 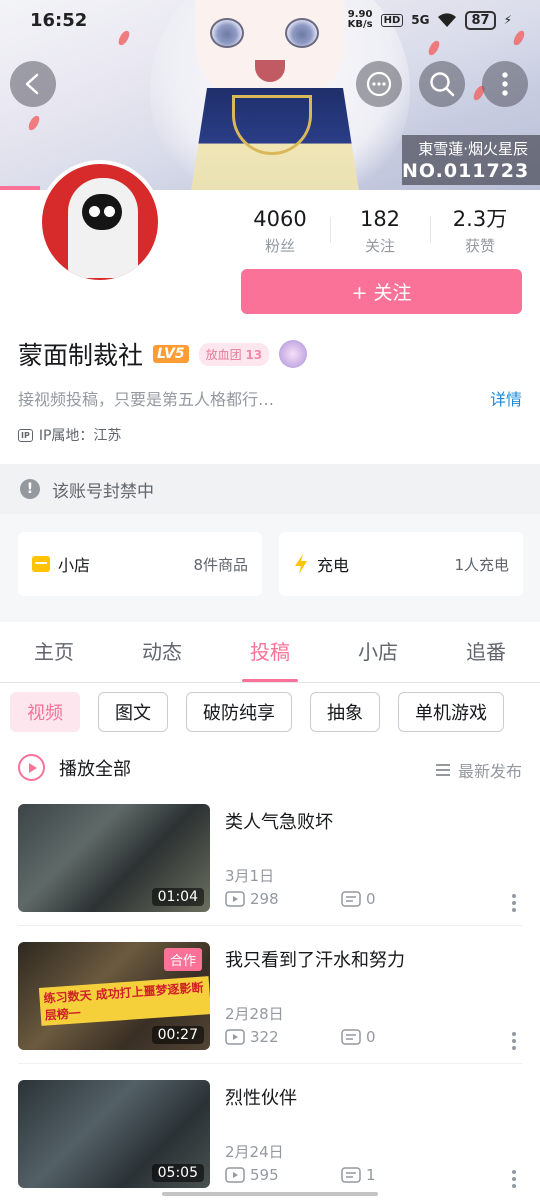 What do you see at coordinates (270, 21) in the screenshot?
I see `status-bar: 16:52 9.90 KB/s HD 5G 87 ⚡` at bounding box center [270, 21].